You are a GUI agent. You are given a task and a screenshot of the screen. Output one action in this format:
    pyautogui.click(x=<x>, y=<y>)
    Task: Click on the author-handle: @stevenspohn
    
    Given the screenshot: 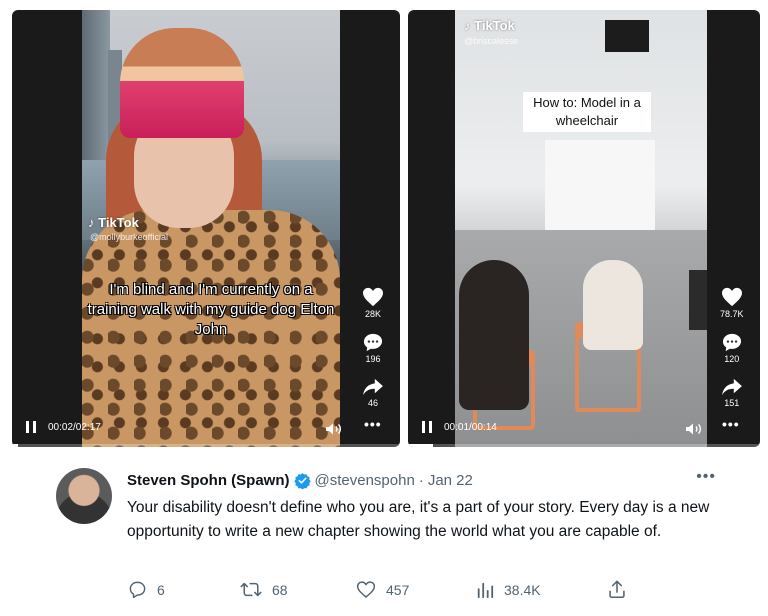 What is the action you would take?
    pyautogui.click(x=365, y=480)
    